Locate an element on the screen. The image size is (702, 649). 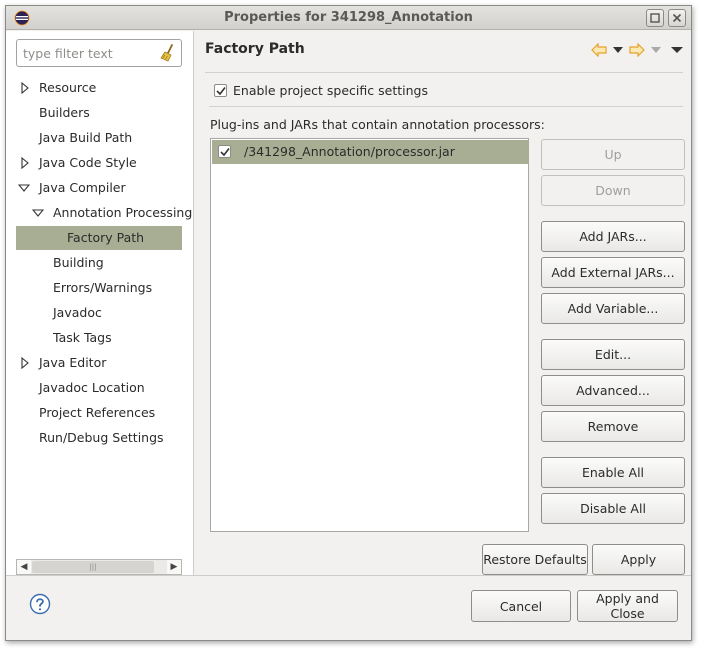
tree-item-java-build-path: Java Build Path is located at coordinates (99, 138).